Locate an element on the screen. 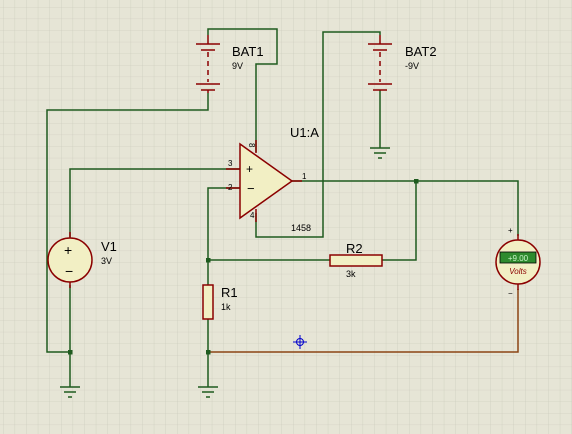 The width and height of the screenshot is (572, 434). meter-reading: +9.00 is located at coordinates (518, 258).